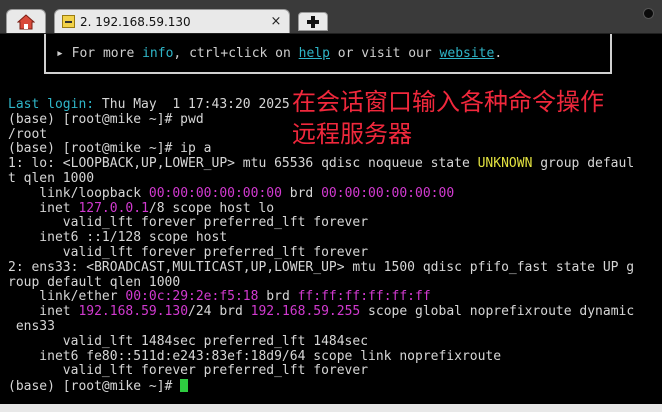 Image resolution: width=662 pixels, height=412 pixels. What do you see at coordinates (68, 21) in the screenshot?
I see `terminal-session-icon` at bounding box center [68, 21].